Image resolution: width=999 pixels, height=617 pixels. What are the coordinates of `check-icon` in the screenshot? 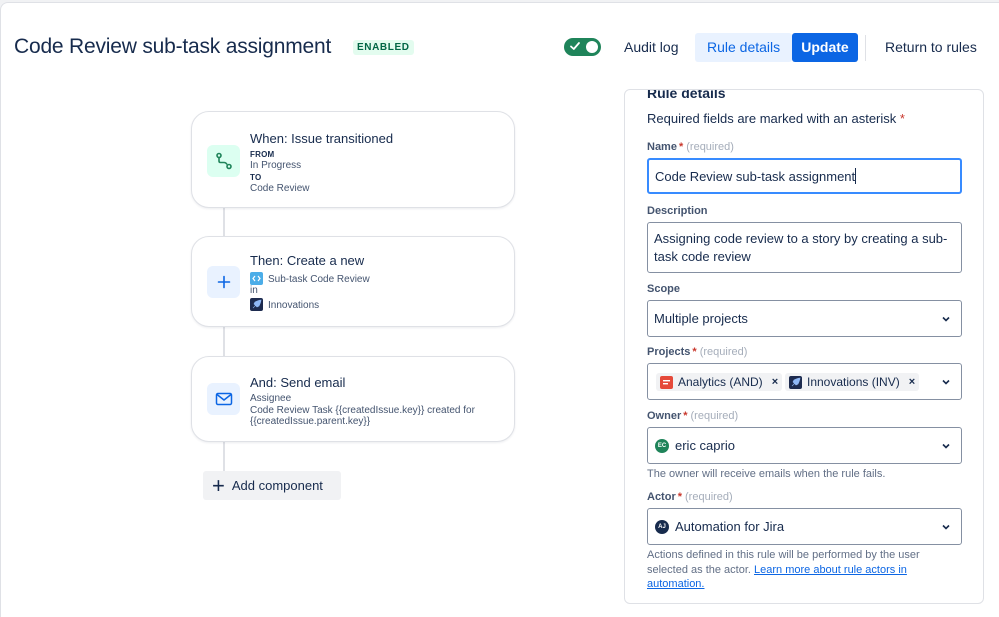 It's located at (575, 46).